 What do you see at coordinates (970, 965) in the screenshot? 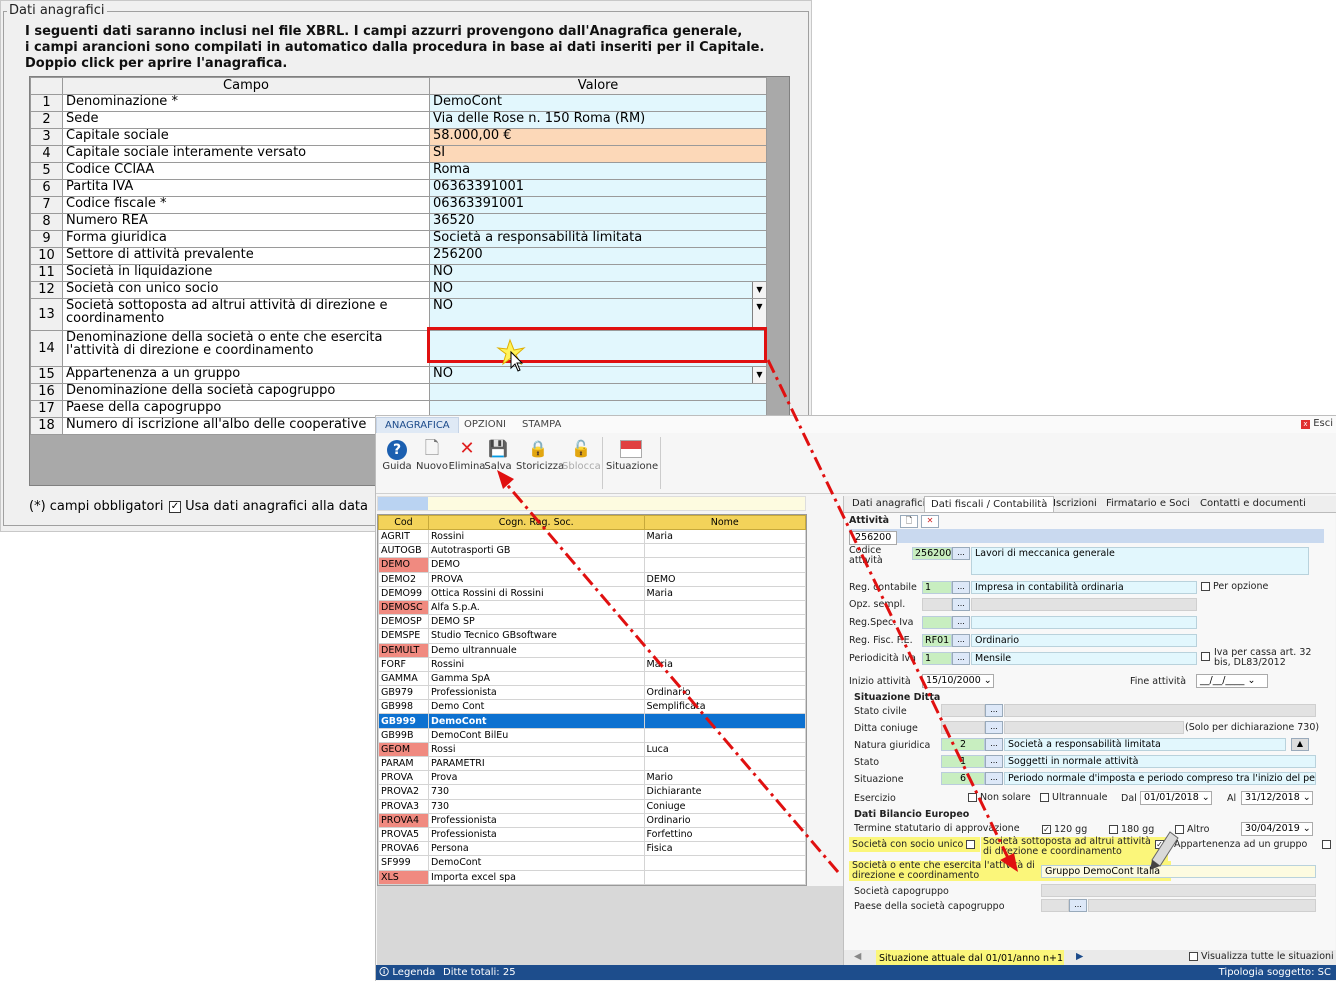
I see `situazione-attuale-selector: Situazione attuale dal 01/01/anno n+1 ⌄` at bounding box center [970, 965].